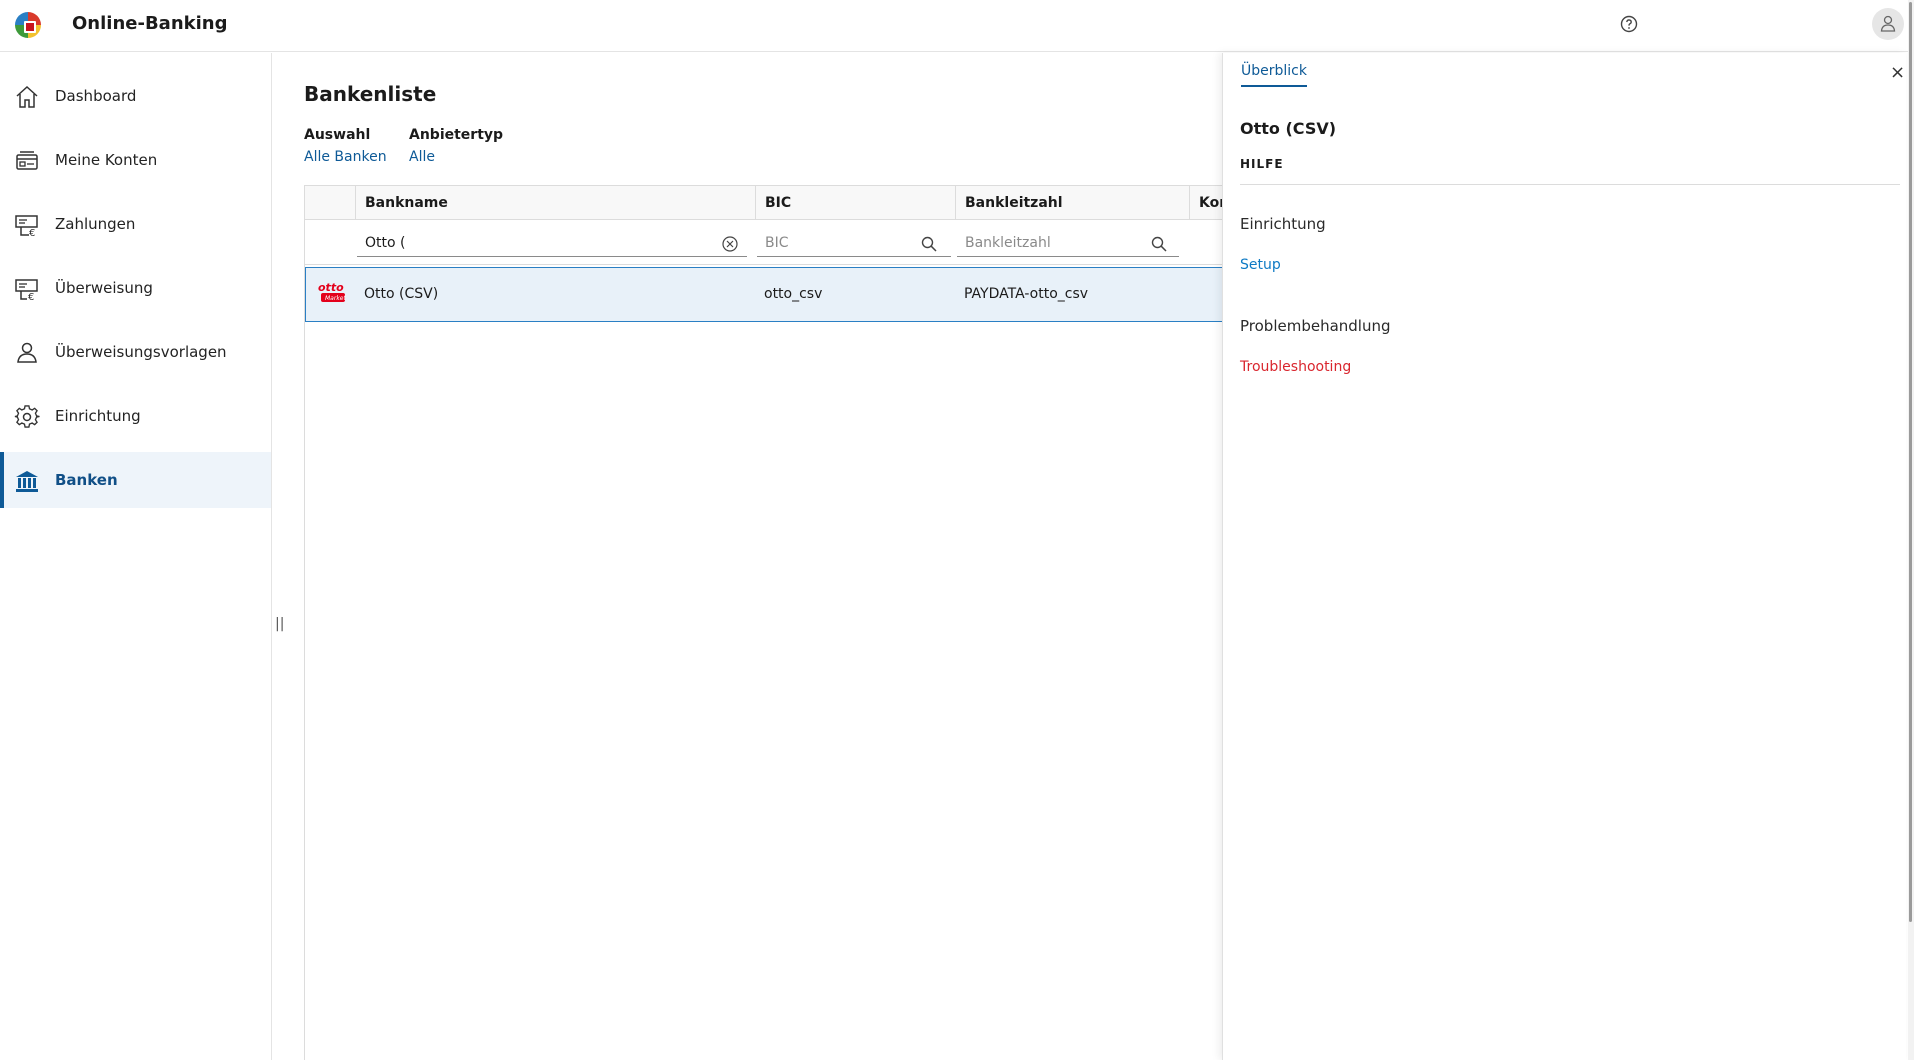 This screenshot has width=1914, height=1060. Describe the element at coordinates (456, 135) in the screenshot. I see `filter-label: Anbietertyp` at that location.